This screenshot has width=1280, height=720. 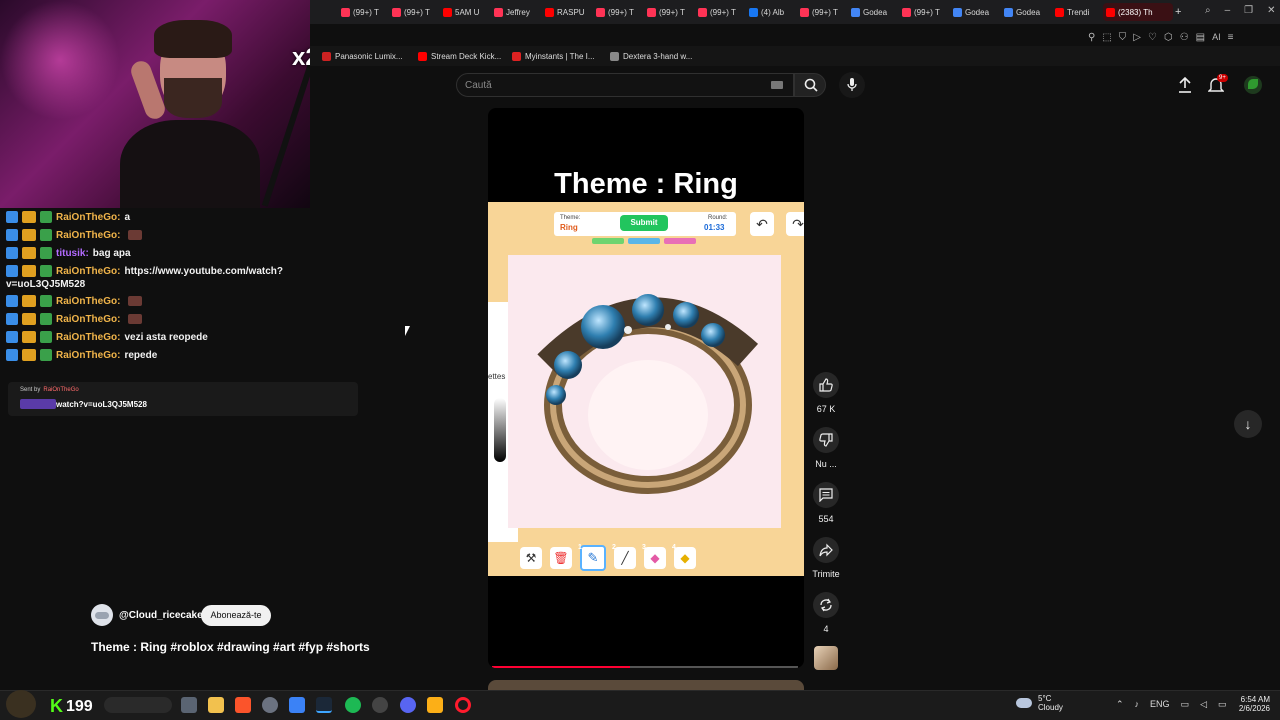 What do you see at coordinates (973, 12) in the screenshot?
I see `tab-13: Godea` at bounding box center [973, 12].